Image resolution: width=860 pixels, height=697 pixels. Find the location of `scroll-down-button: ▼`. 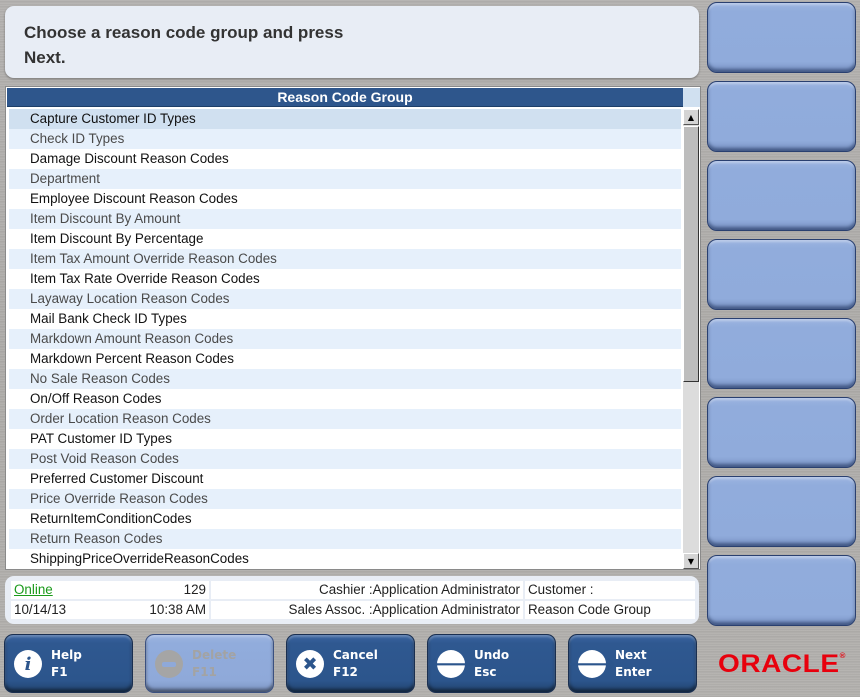

scroll-down-button: ▼ is located at coordinates (691, 561).